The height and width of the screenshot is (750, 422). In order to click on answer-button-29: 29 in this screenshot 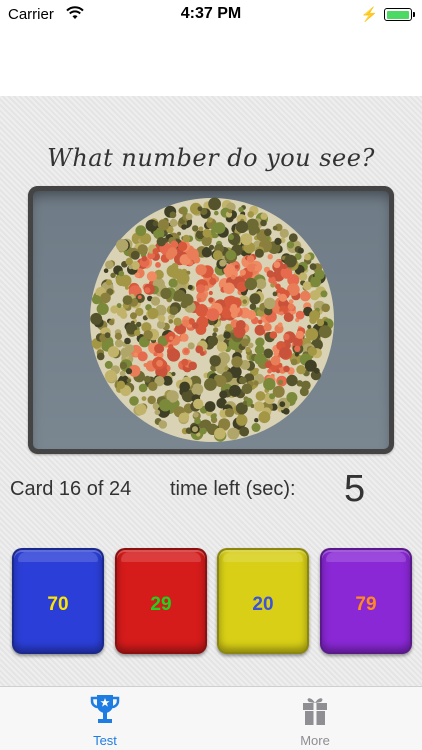, I will do `click(161, 601)`.